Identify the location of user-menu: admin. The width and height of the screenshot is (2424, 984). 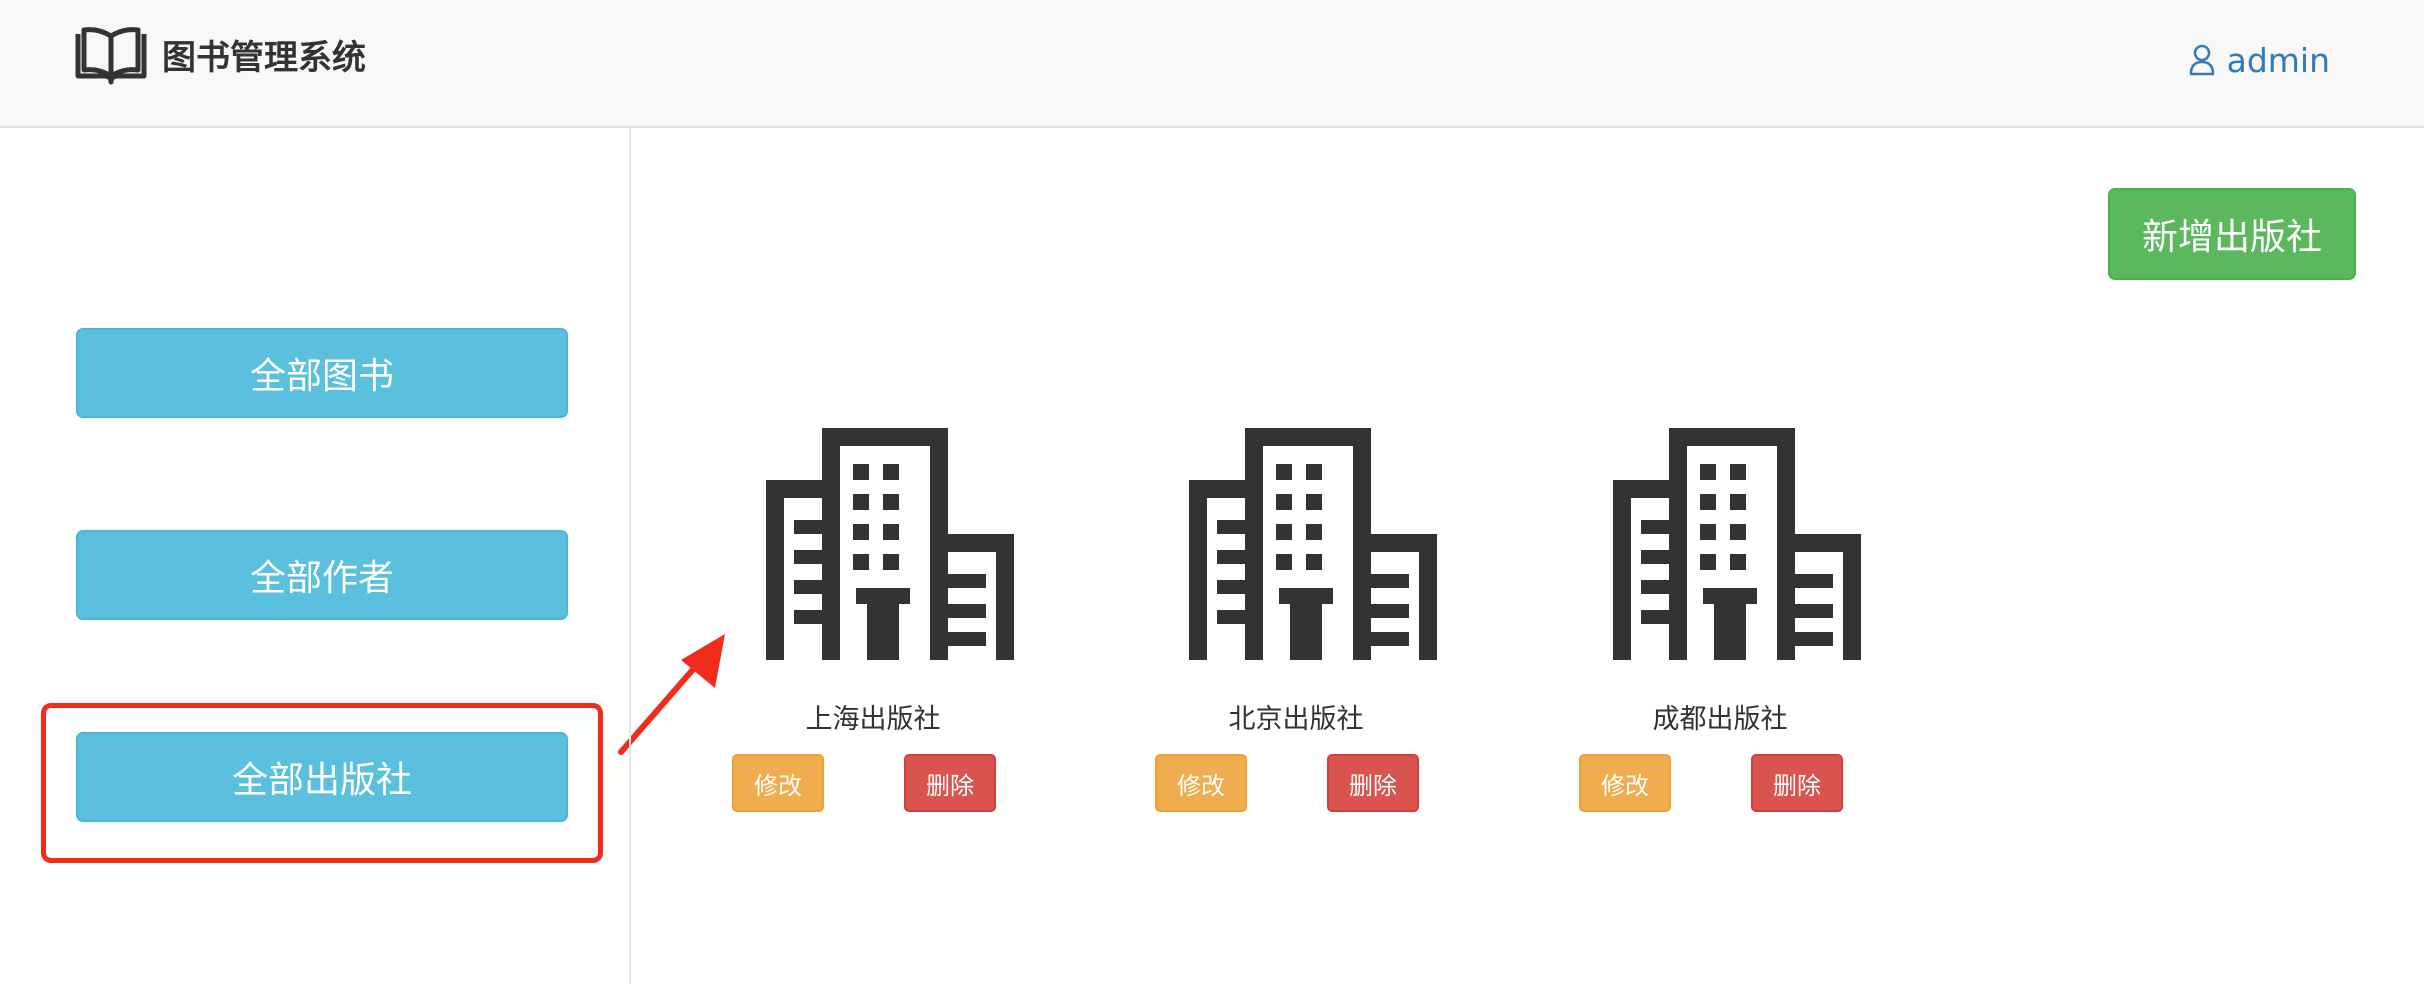
(2259, 60).